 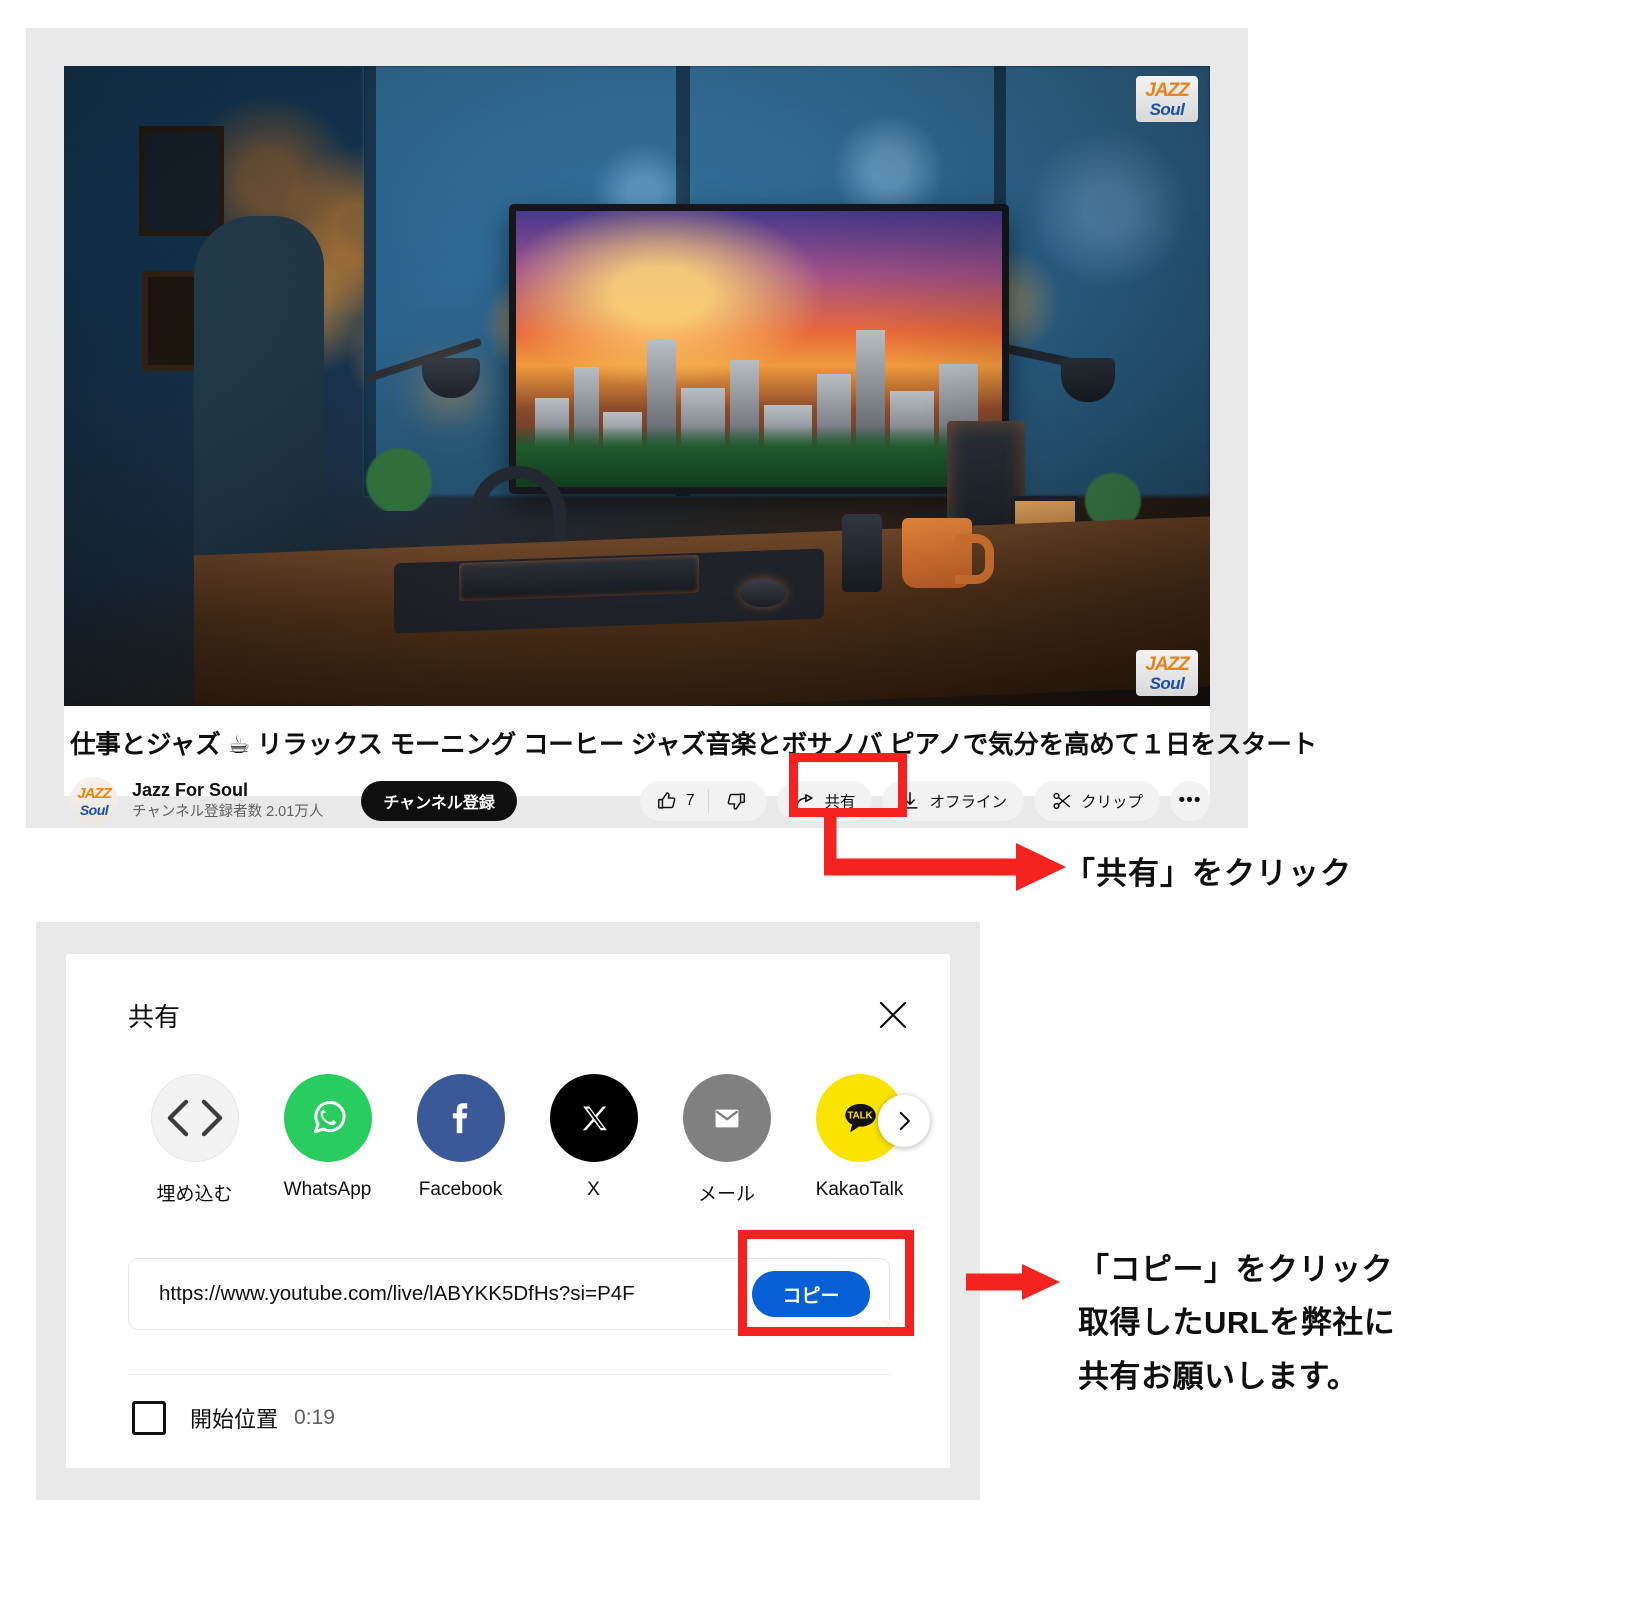 What do you see at coordinates (508, 995) in the screenshot?
I see `share-dialog-header: 共有` at bounding box center [508, 995].